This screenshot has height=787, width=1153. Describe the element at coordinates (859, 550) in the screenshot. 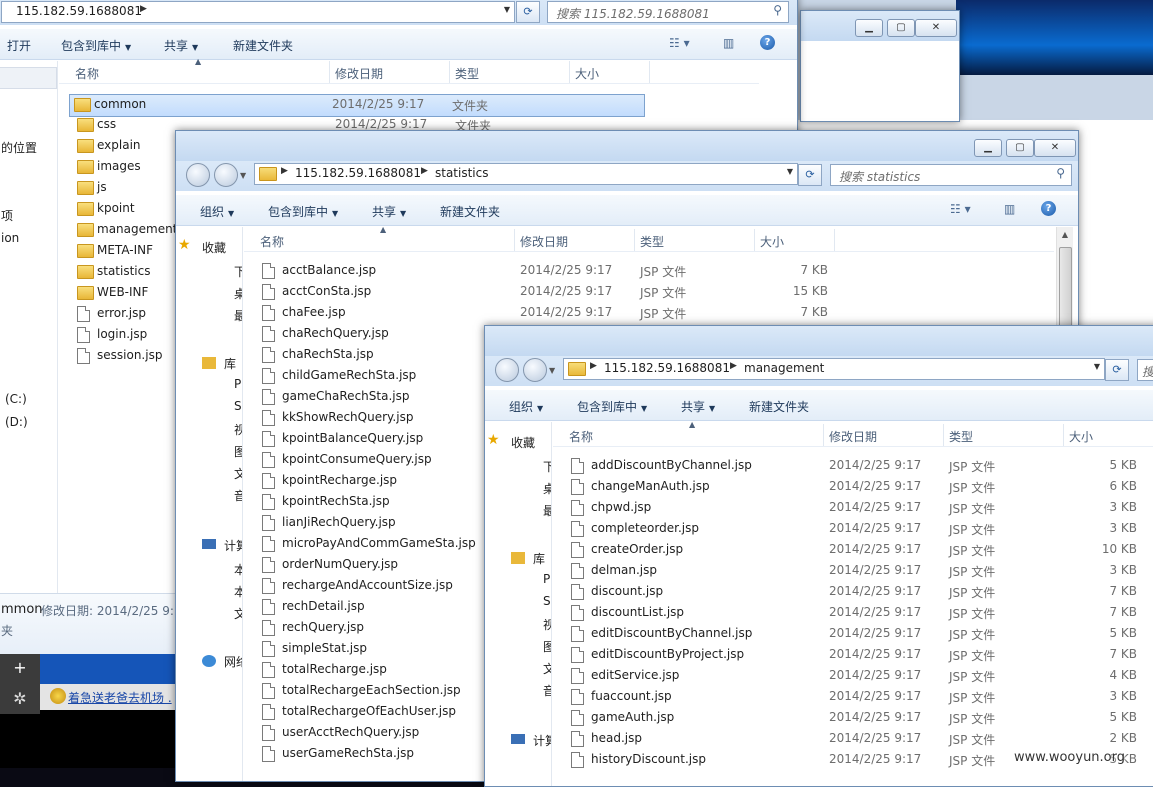

I see `file-row: createOrder.jsp 2014/2/25 9:17 JSP 文件 10 KB` at that location.